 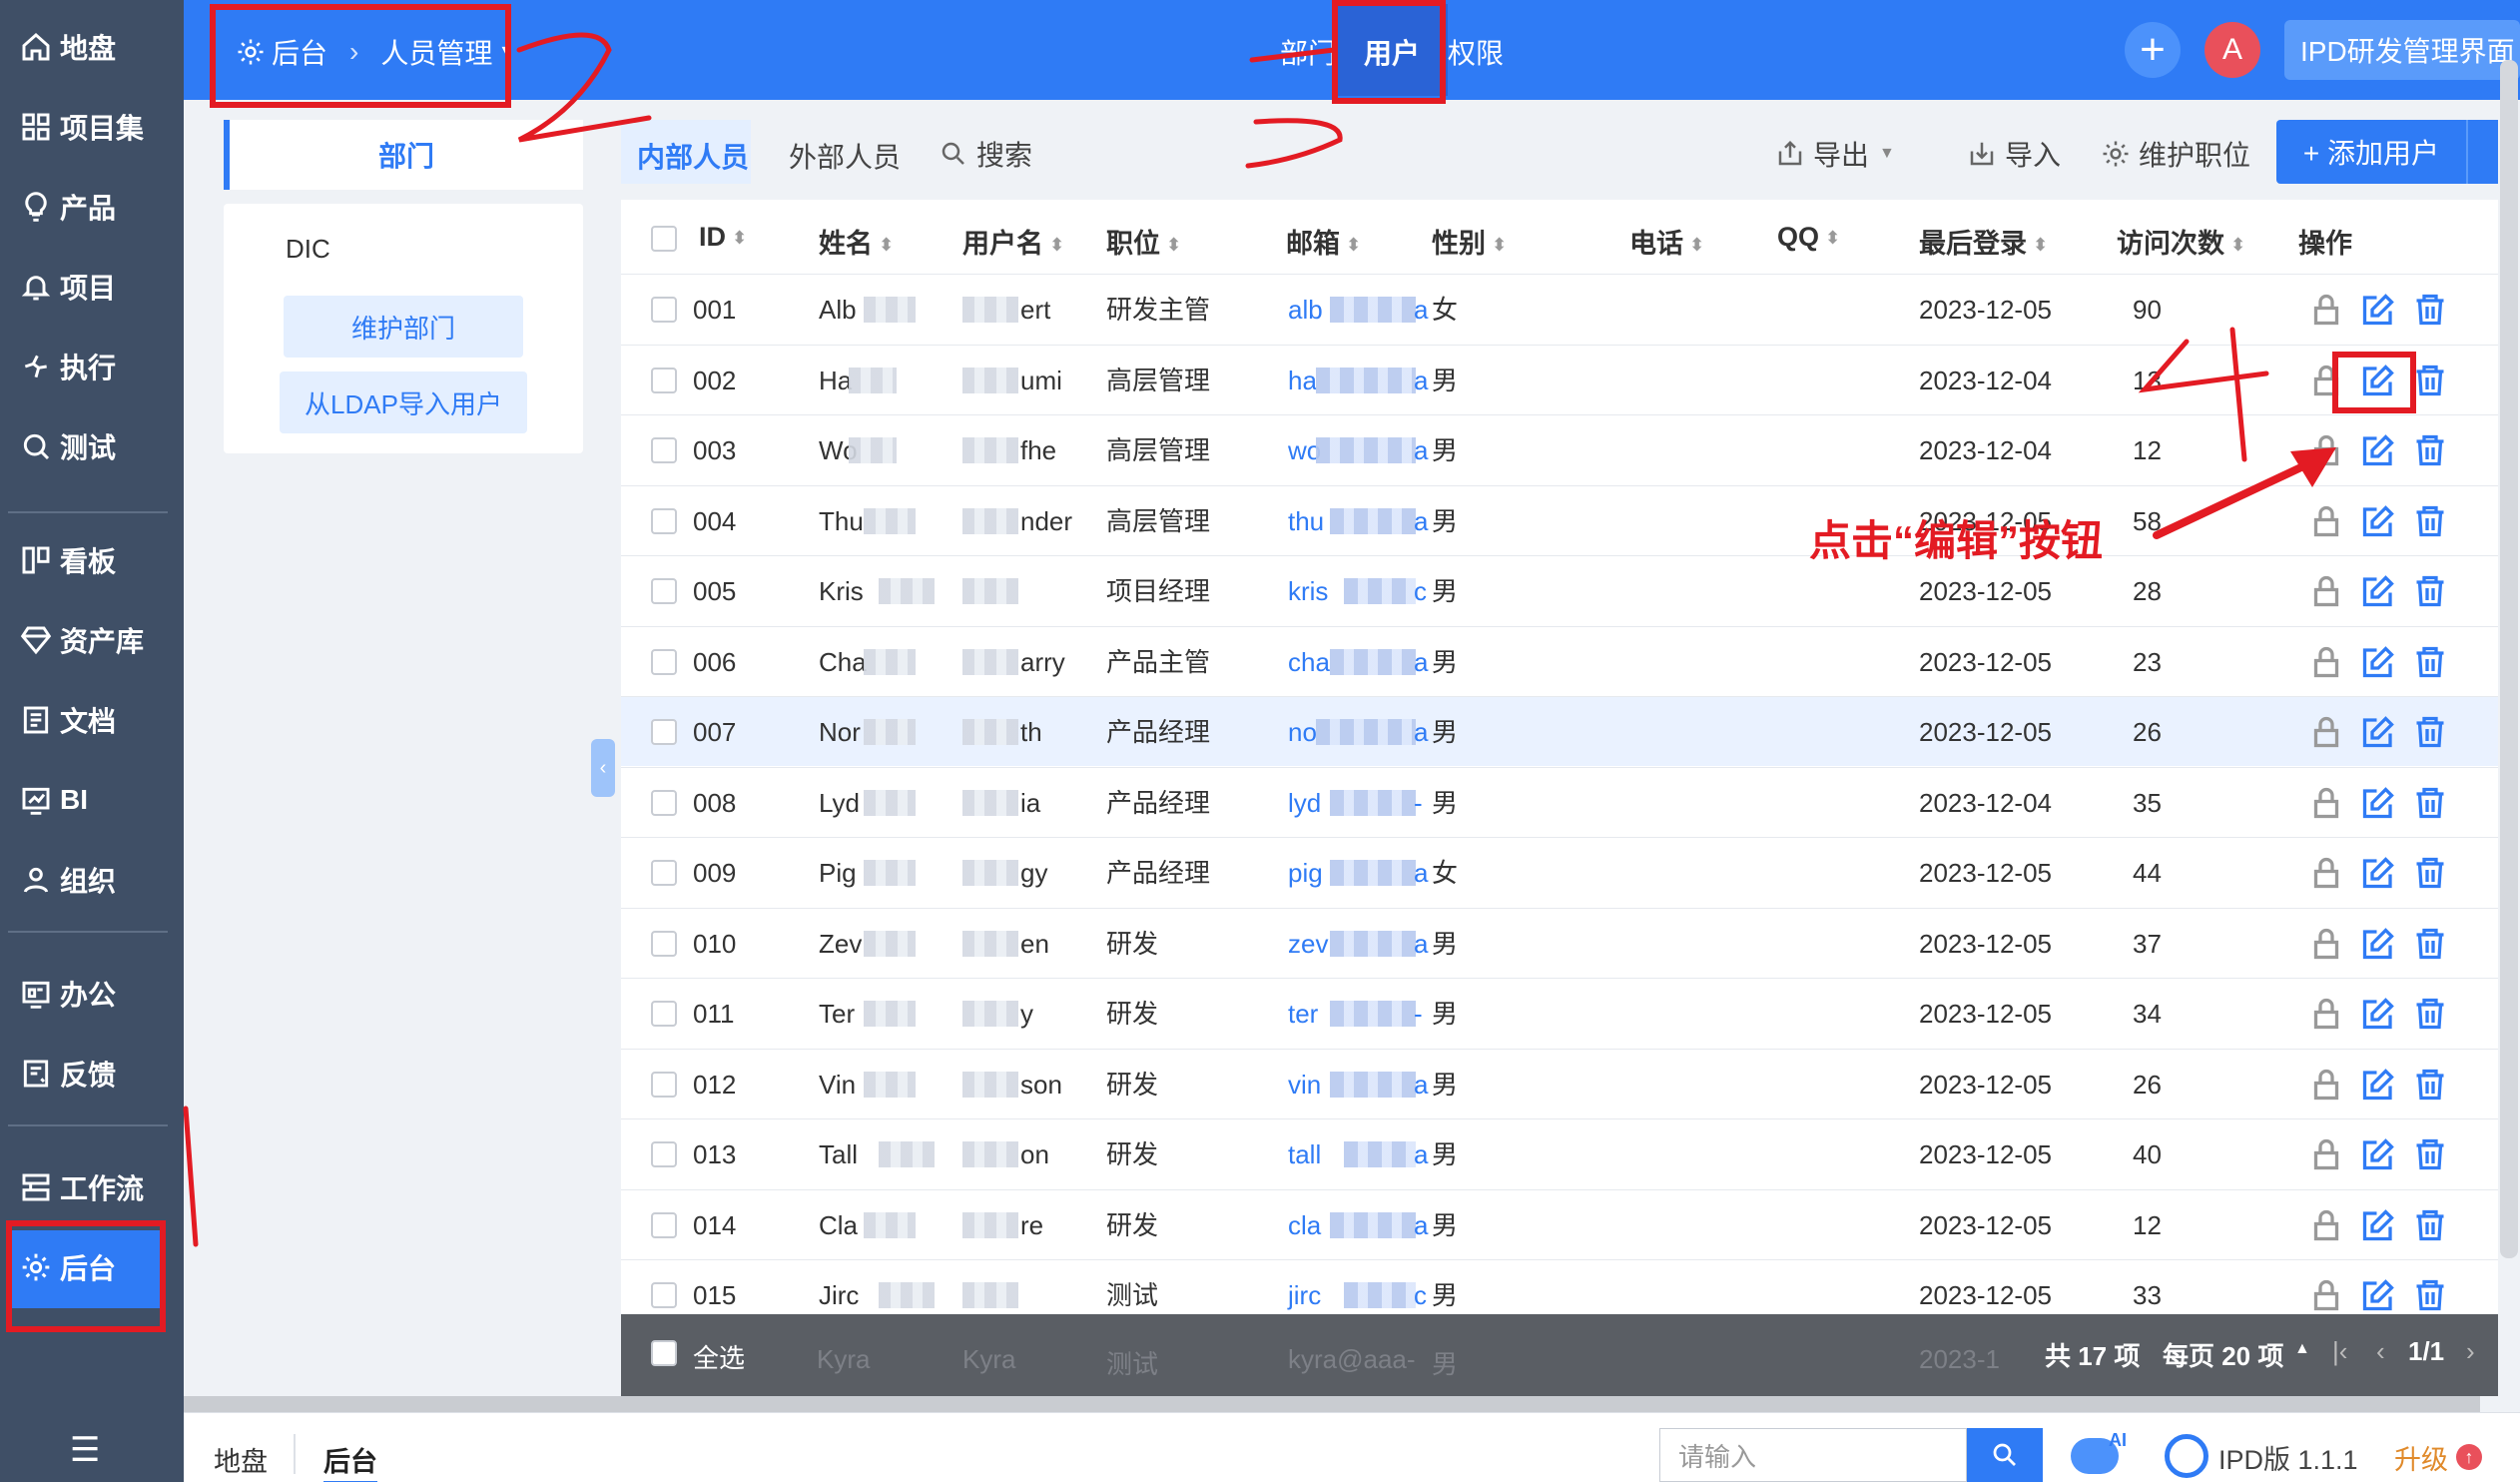 What do you see at coordinates (840, 732) in the screenshot?
I see `cell-name: Nor` at bounding box center [840, 732].